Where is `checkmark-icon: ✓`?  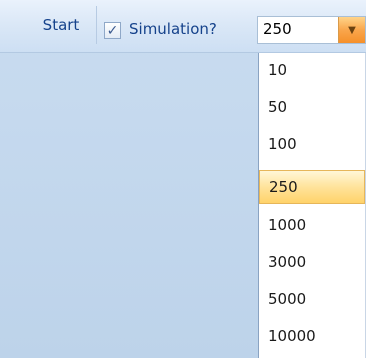 checkmark-icon: ✓ is located at coordinates (112, 30).